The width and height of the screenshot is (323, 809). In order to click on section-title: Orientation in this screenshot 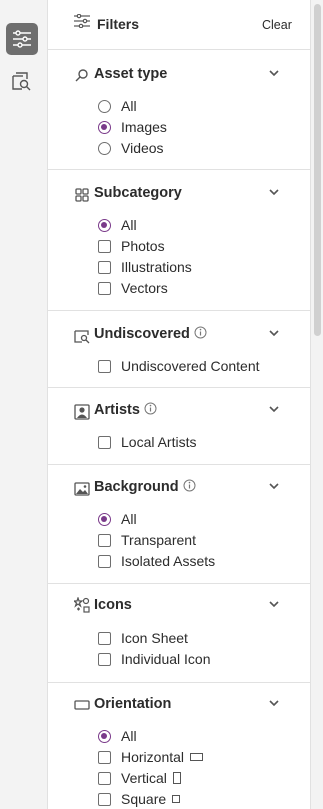, I will do `click(133, 704)`.